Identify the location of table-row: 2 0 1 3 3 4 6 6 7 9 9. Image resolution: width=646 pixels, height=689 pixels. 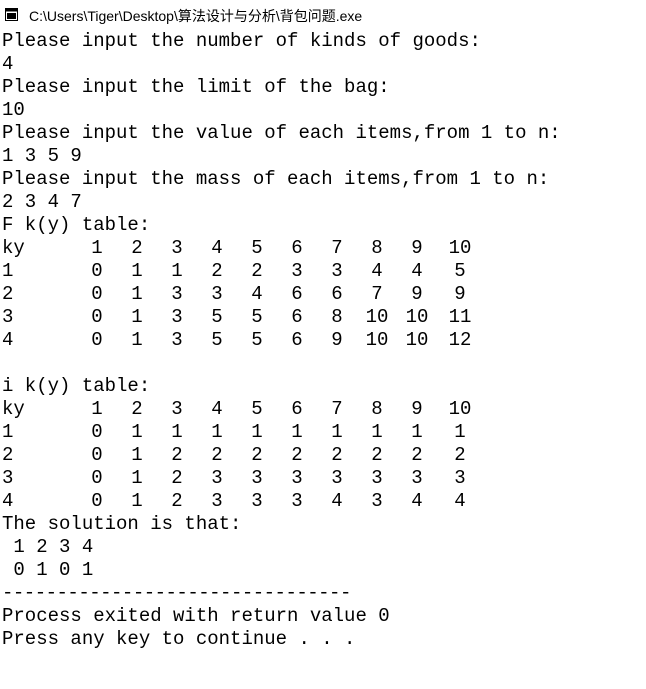
(322, 294).